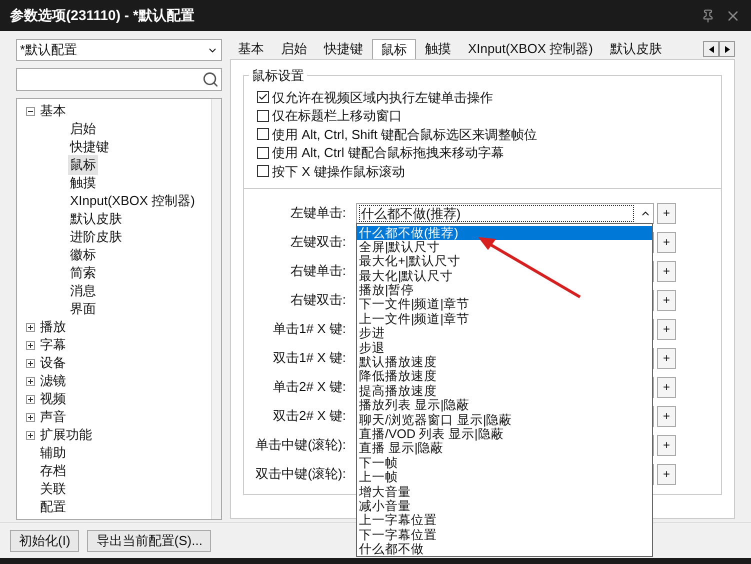  Describe the element at coordinates (504, 304) in the screenshot. I see `dropdown-option: 下一文件|频道|章节` at that location.